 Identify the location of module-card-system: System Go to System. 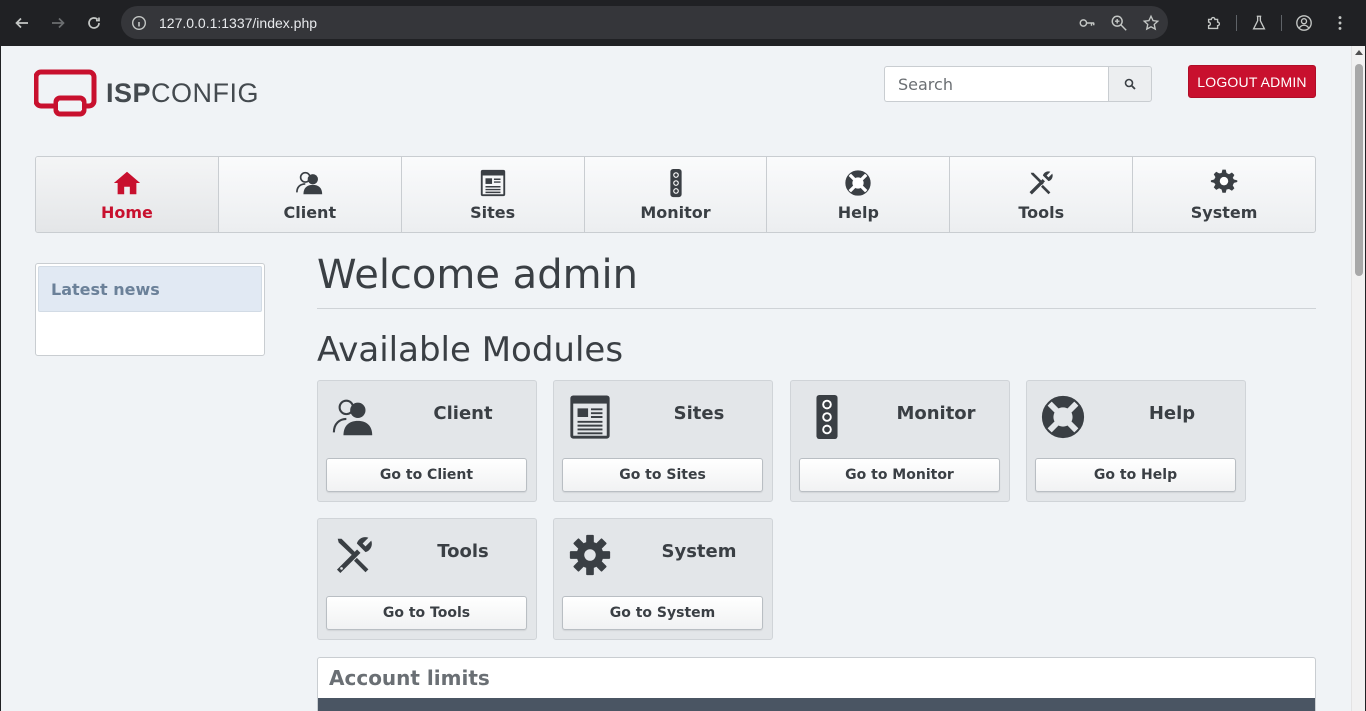
(663, 579).